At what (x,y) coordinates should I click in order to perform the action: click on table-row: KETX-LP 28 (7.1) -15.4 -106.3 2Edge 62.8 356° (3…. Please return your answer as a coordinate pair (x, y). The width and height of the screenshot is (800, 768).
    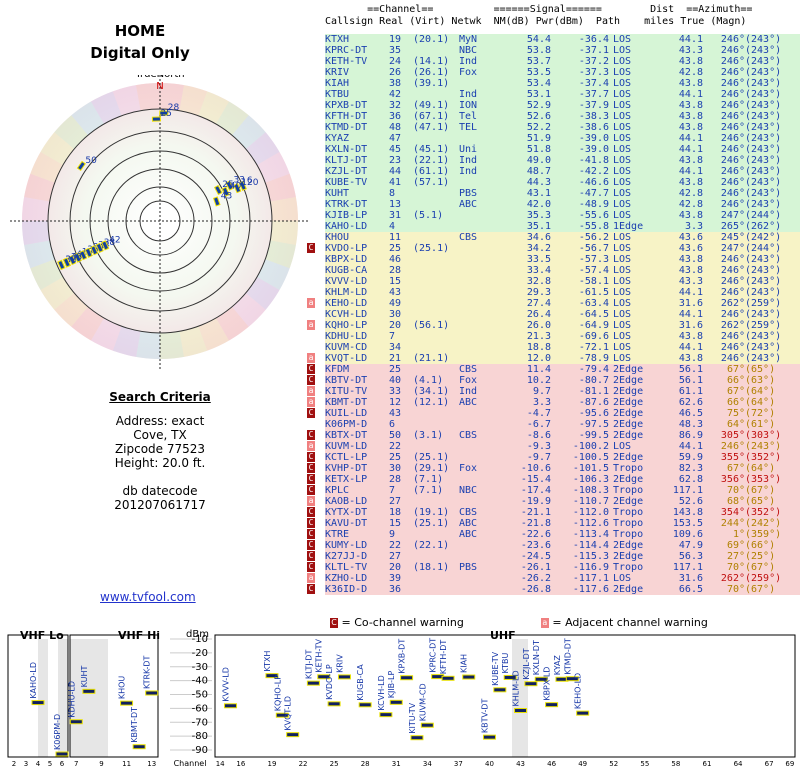
    Looking at the image, I should click on (553, 479).